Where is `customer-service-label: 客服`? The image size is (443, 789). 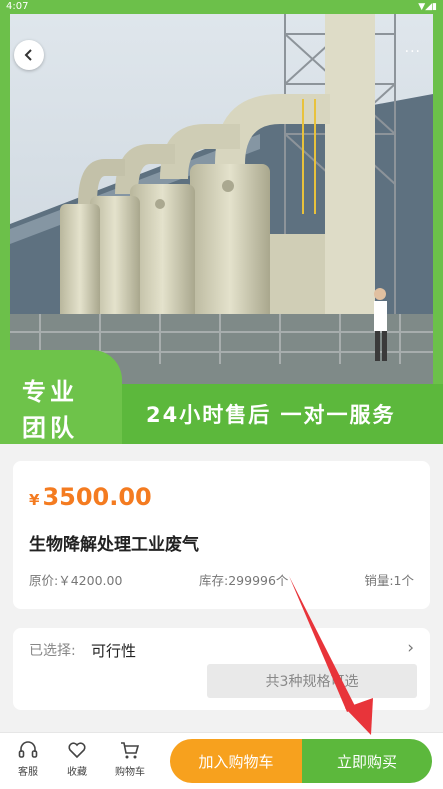
customer-service-label: 客服 is located at coordinates (28, 772).